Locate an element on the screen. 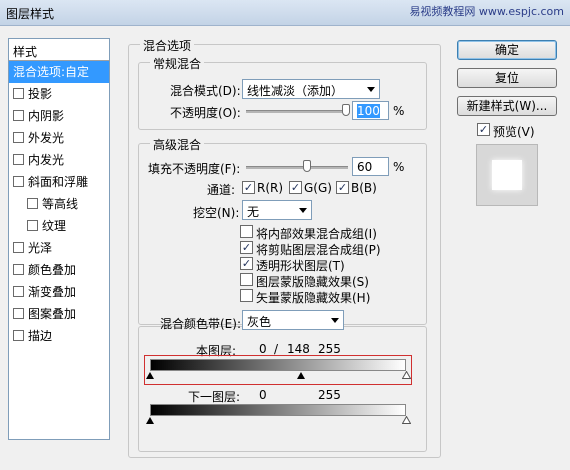  fill-opacity-value: 60 is located at coordinates (365, 167).